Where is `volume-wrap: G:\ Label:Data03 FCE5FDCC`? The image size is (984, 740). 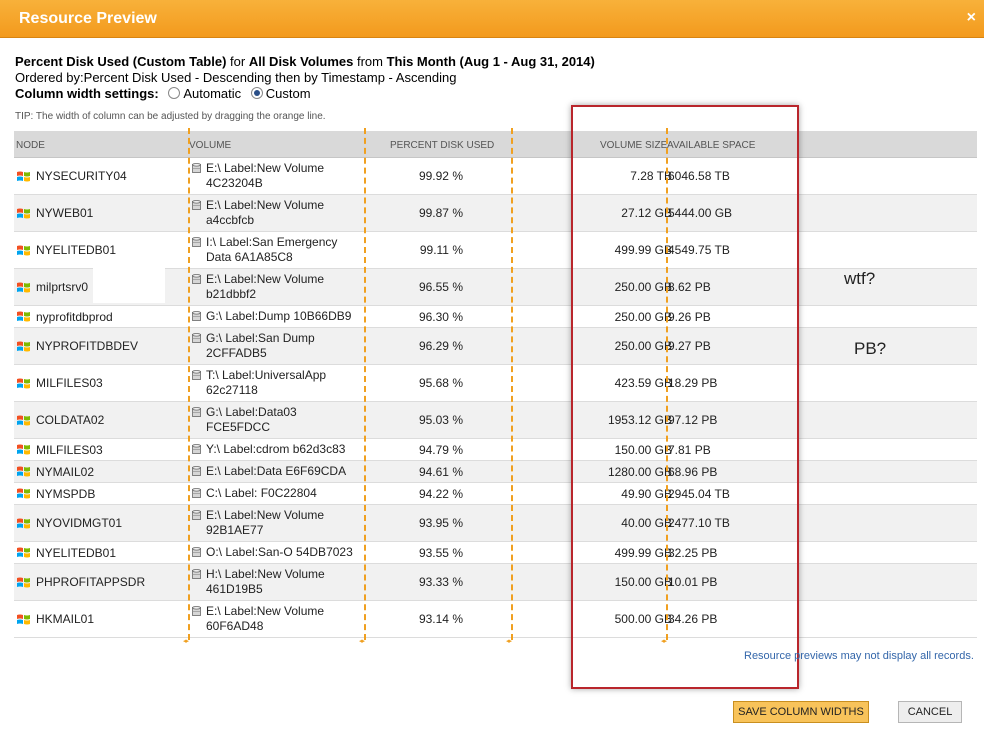 volume-wrap: G:\ Label:Data03 FCE5FDCC is located at coordinates (244, 420).